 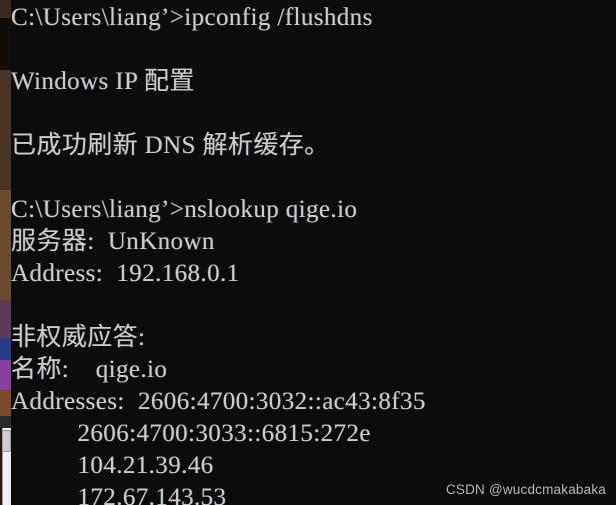 I want to click on console-output-line: 已成功刷新 DNS 解析缓存。, so click(x=170, y=145).